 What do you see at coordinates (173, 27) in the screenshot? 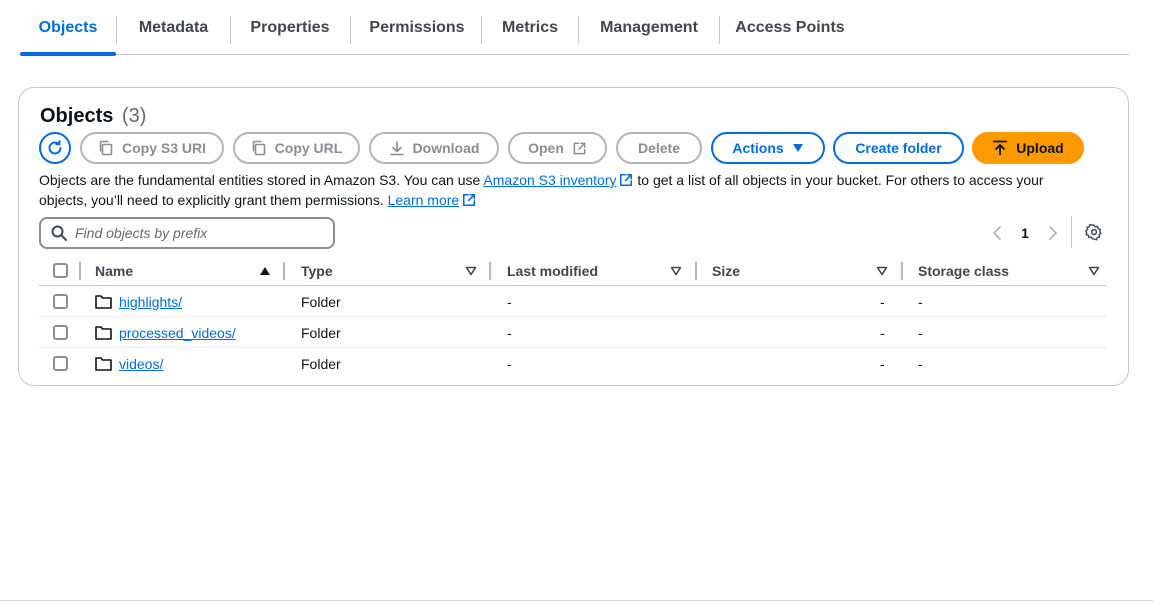
I see `tab-metadata: Metadata` at bounding box center [173, 27].